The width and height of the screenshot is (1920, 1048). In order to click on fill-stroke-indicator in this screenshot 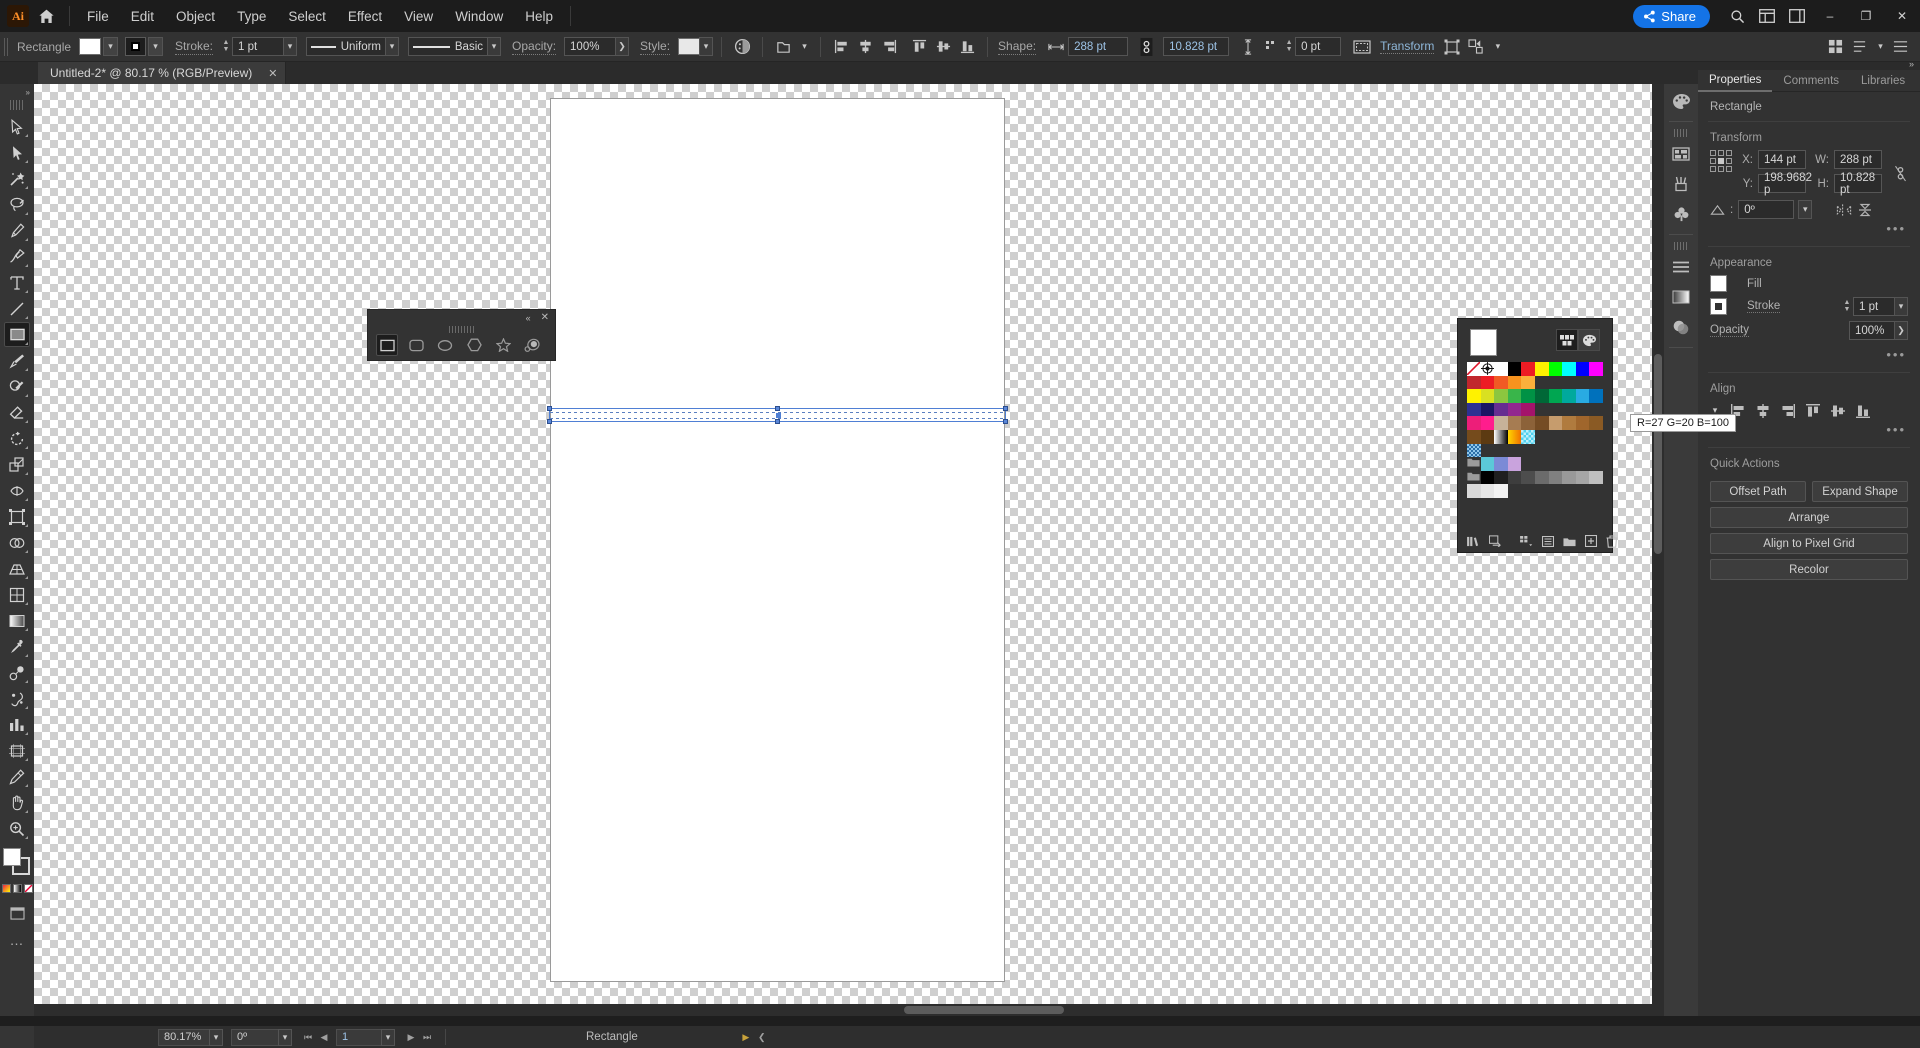, I will do `click(17, 862)`.